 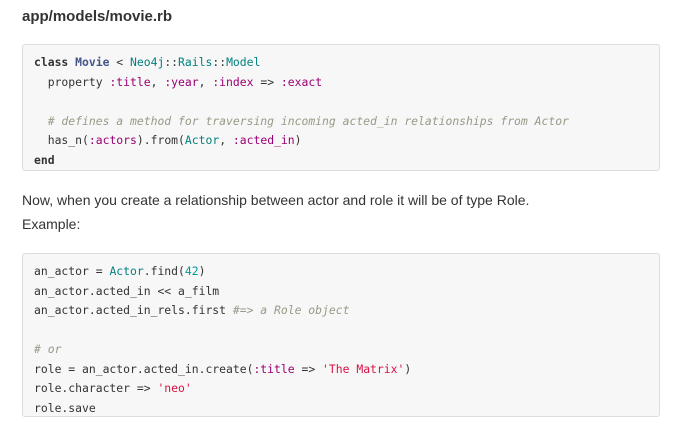 What do you see at coordinates (92, 62) in the screenshot?
I see `code-token: Movie` at bounding box center [92, 62].